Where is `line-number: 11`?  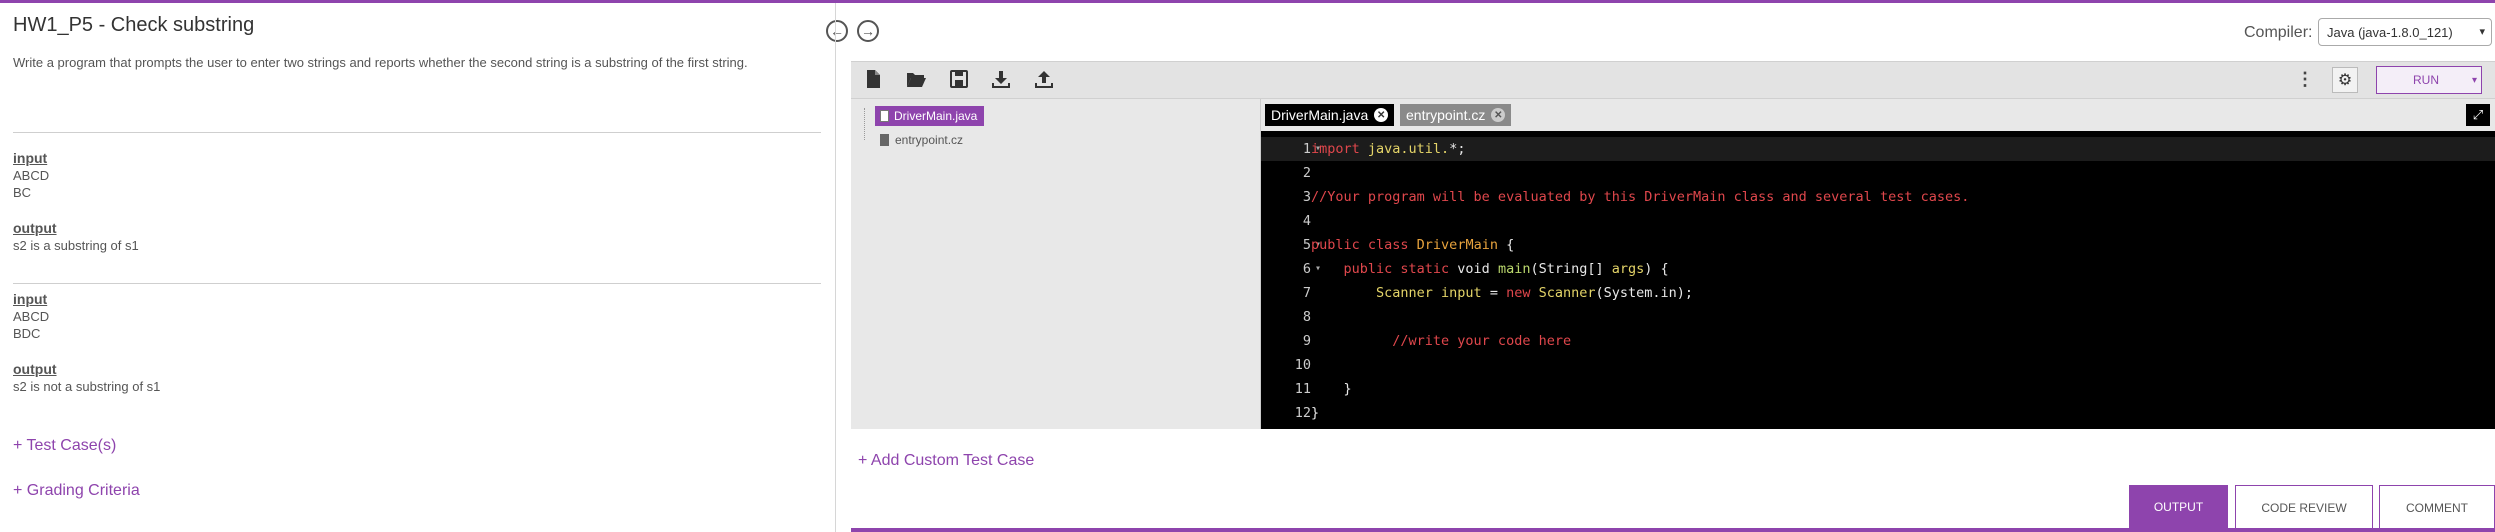
line-number: 11 is located at coordinates (1302, 389).